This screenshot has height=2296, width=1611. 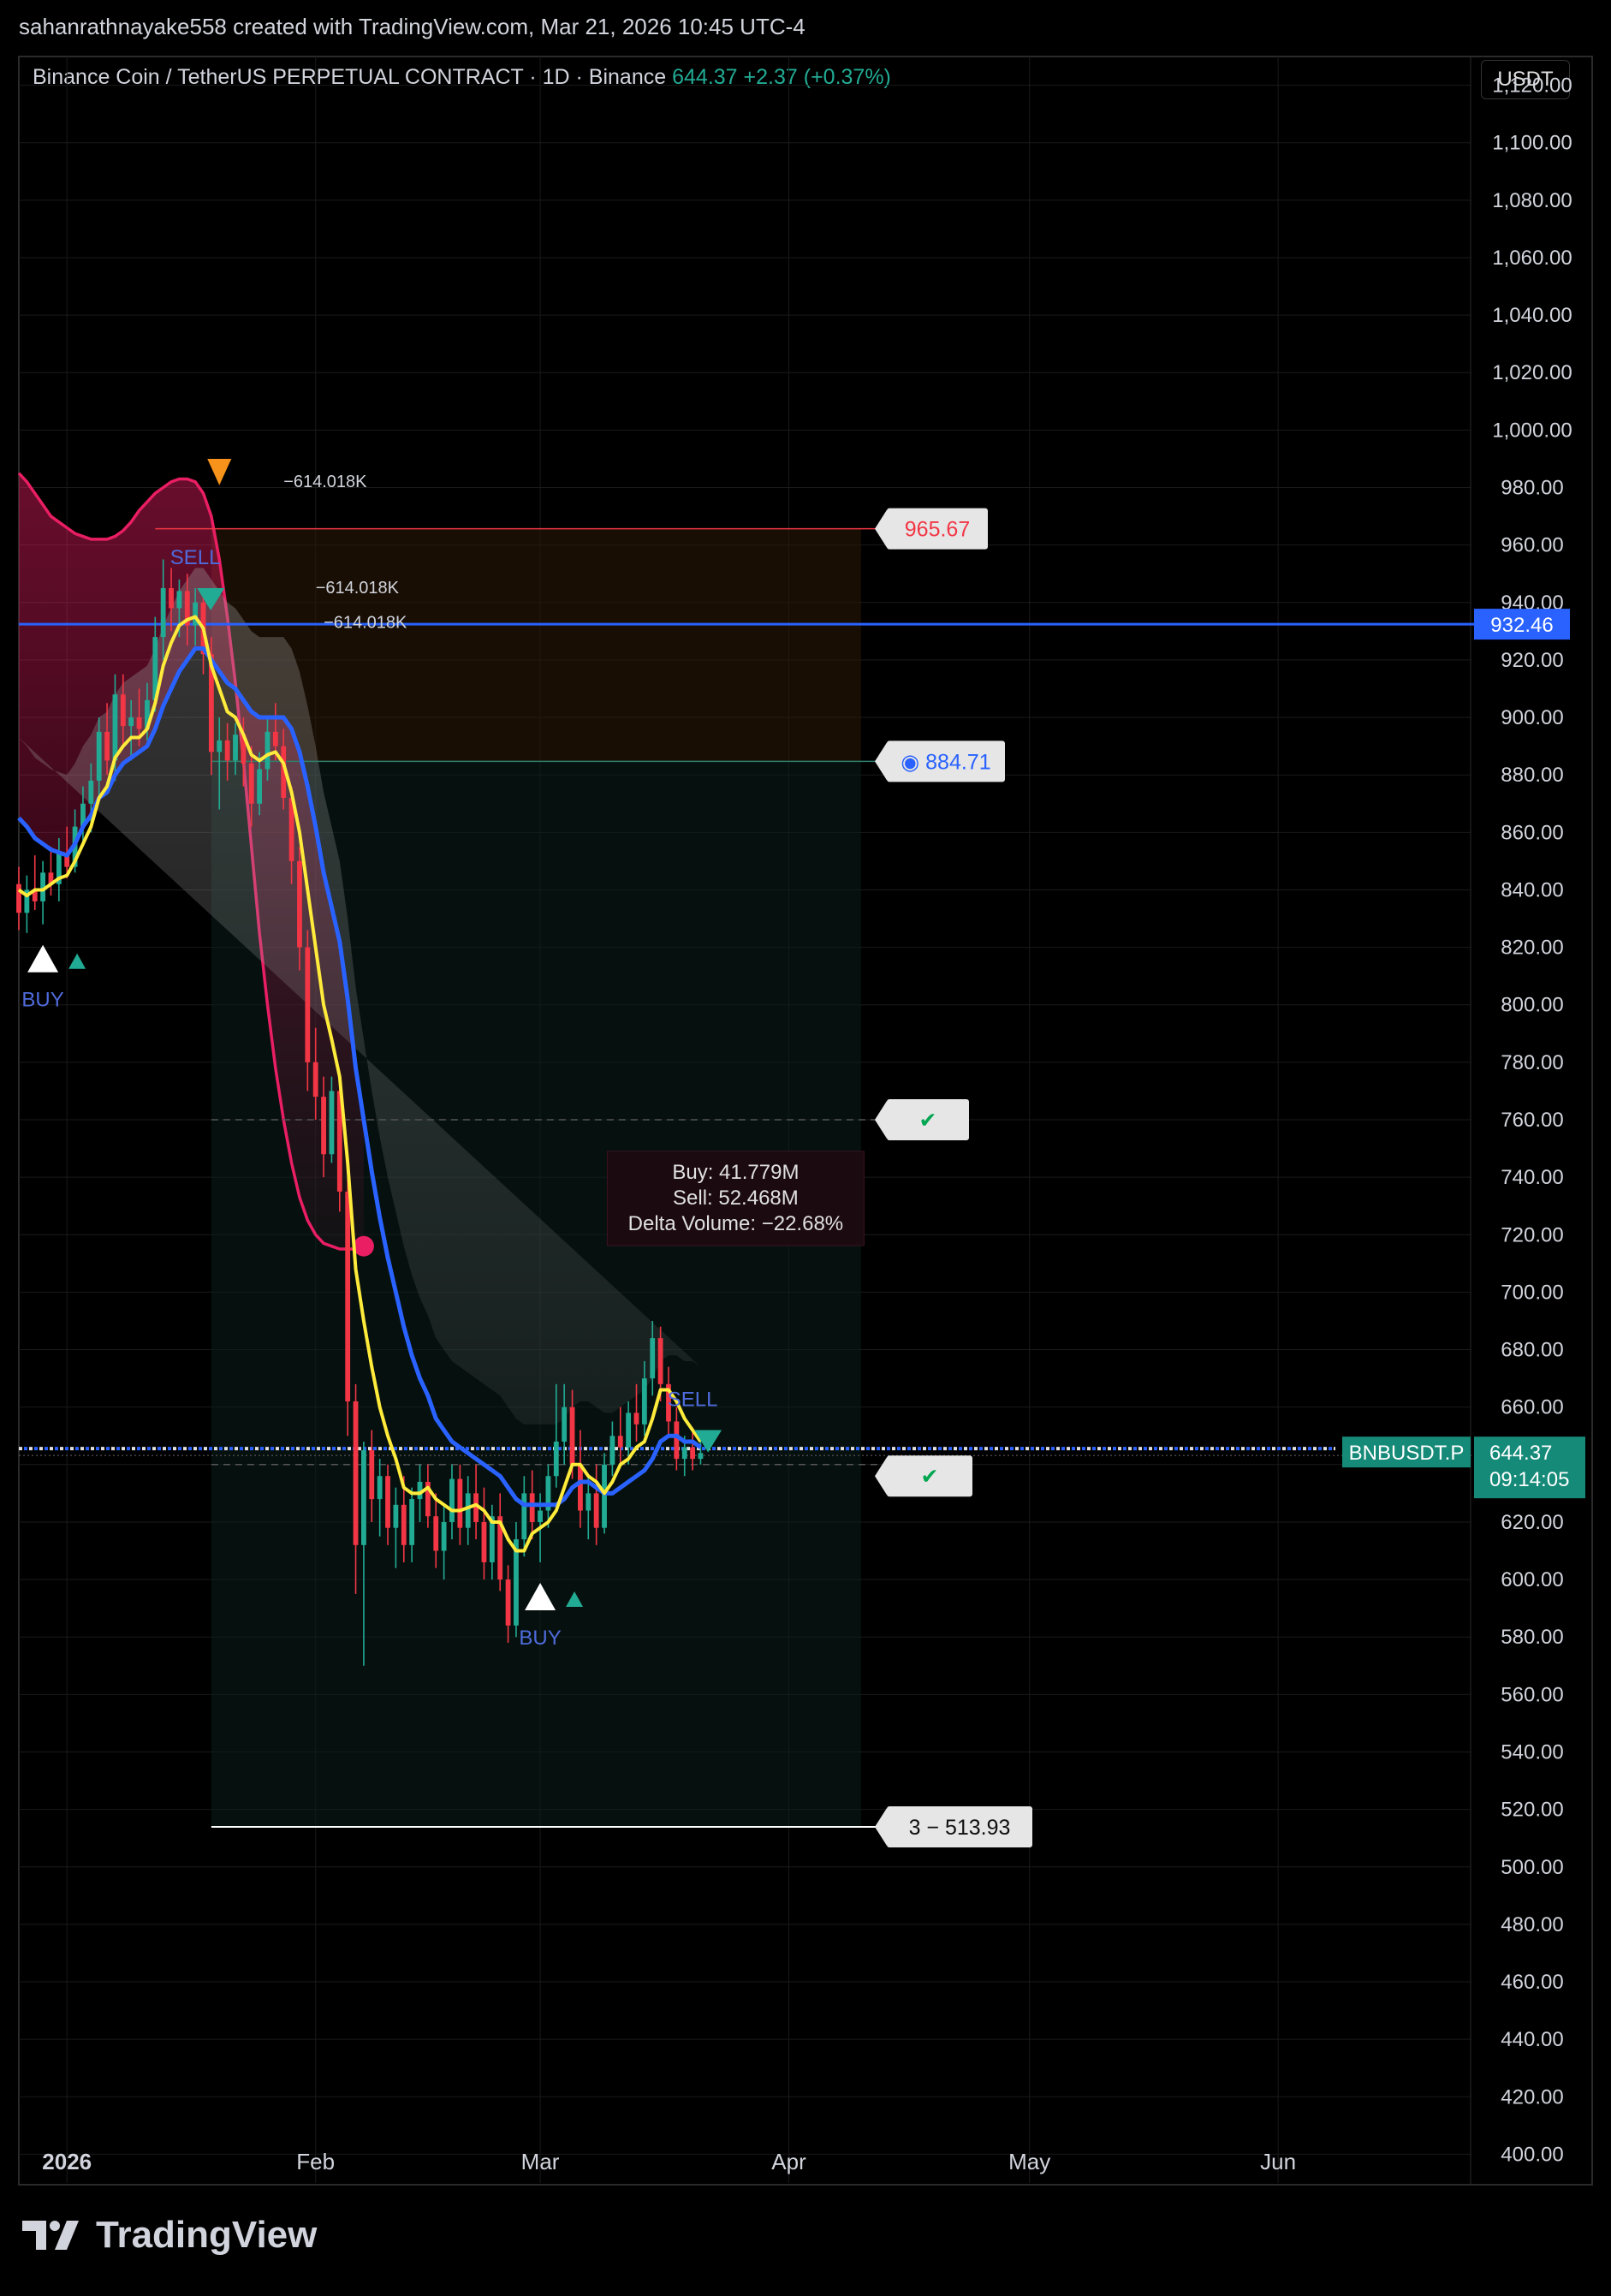 I want to click on x-tick-0: 2026, so click(x=67, y=2161).